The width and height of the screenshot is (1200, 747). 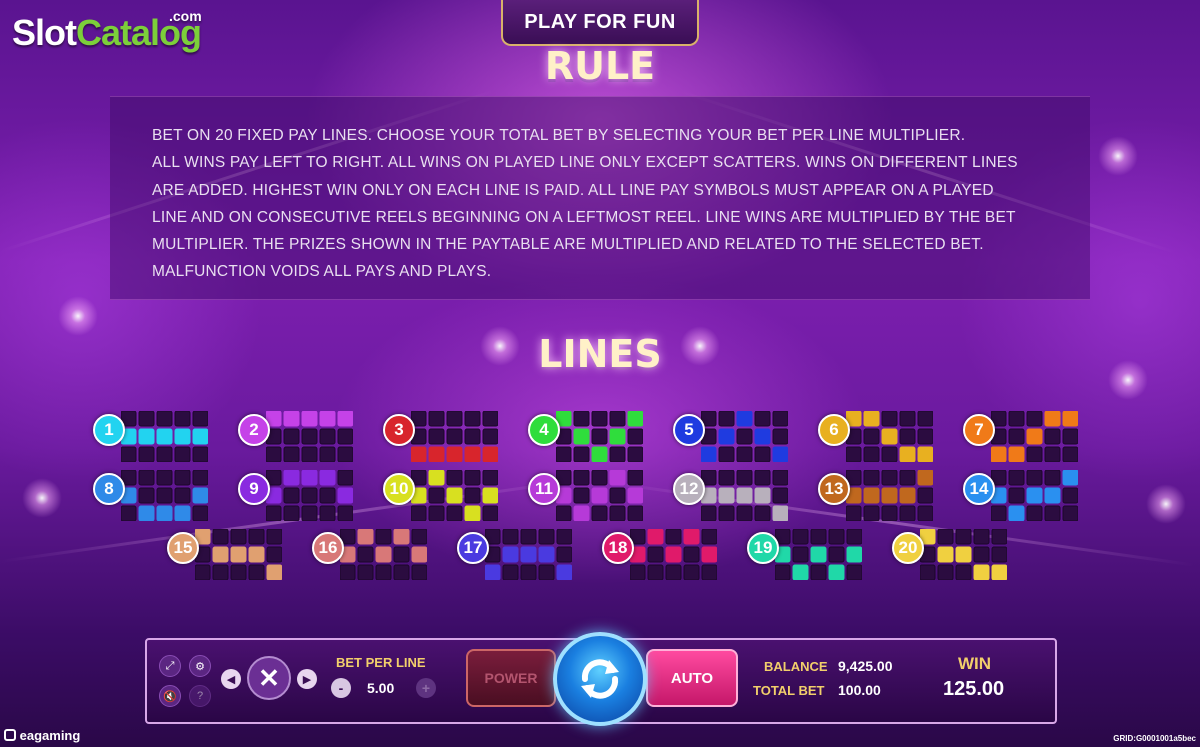 What do you see at coordinates (341, 688) in the screenshot?
I see `bet-minus-button: -` at bounding box center [341, 688].